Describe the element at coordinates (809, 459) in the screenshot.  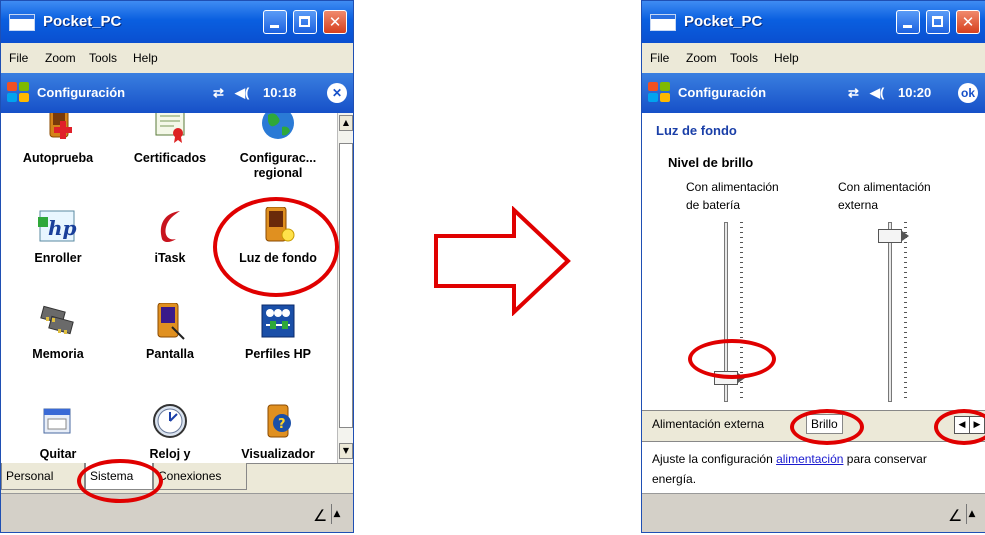
I see `power-settings-link: alimentación` at that location.